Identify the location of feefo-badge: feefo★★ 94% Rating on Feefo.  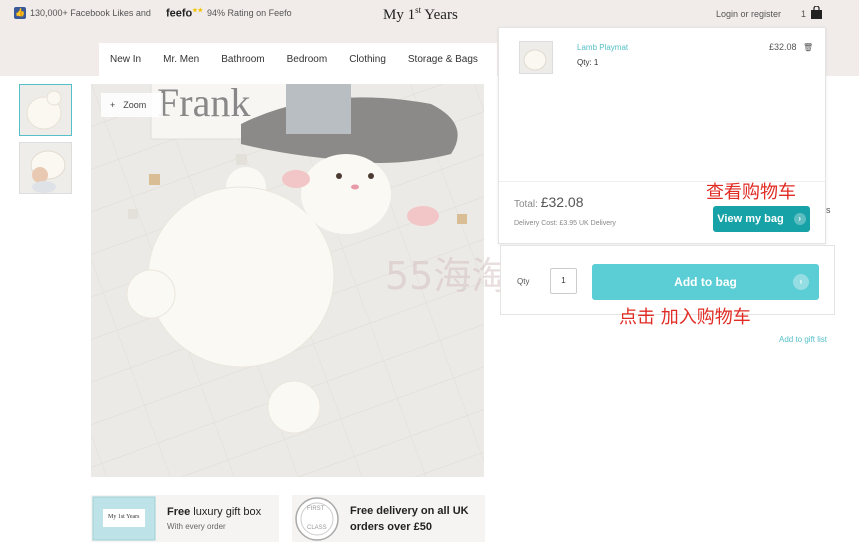
(229, 13).